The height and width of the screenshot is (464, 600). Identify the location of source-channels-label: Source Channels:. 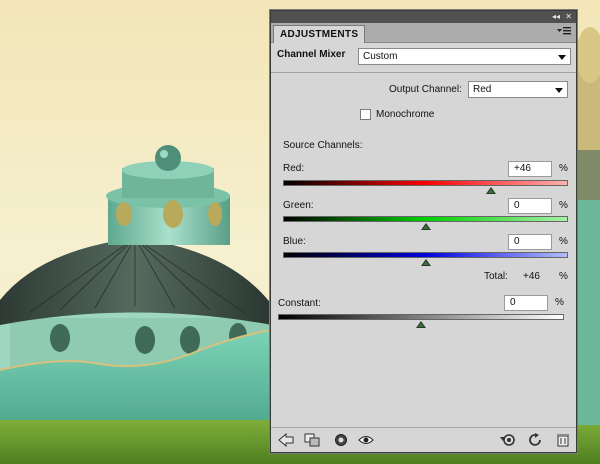
(323, 145).